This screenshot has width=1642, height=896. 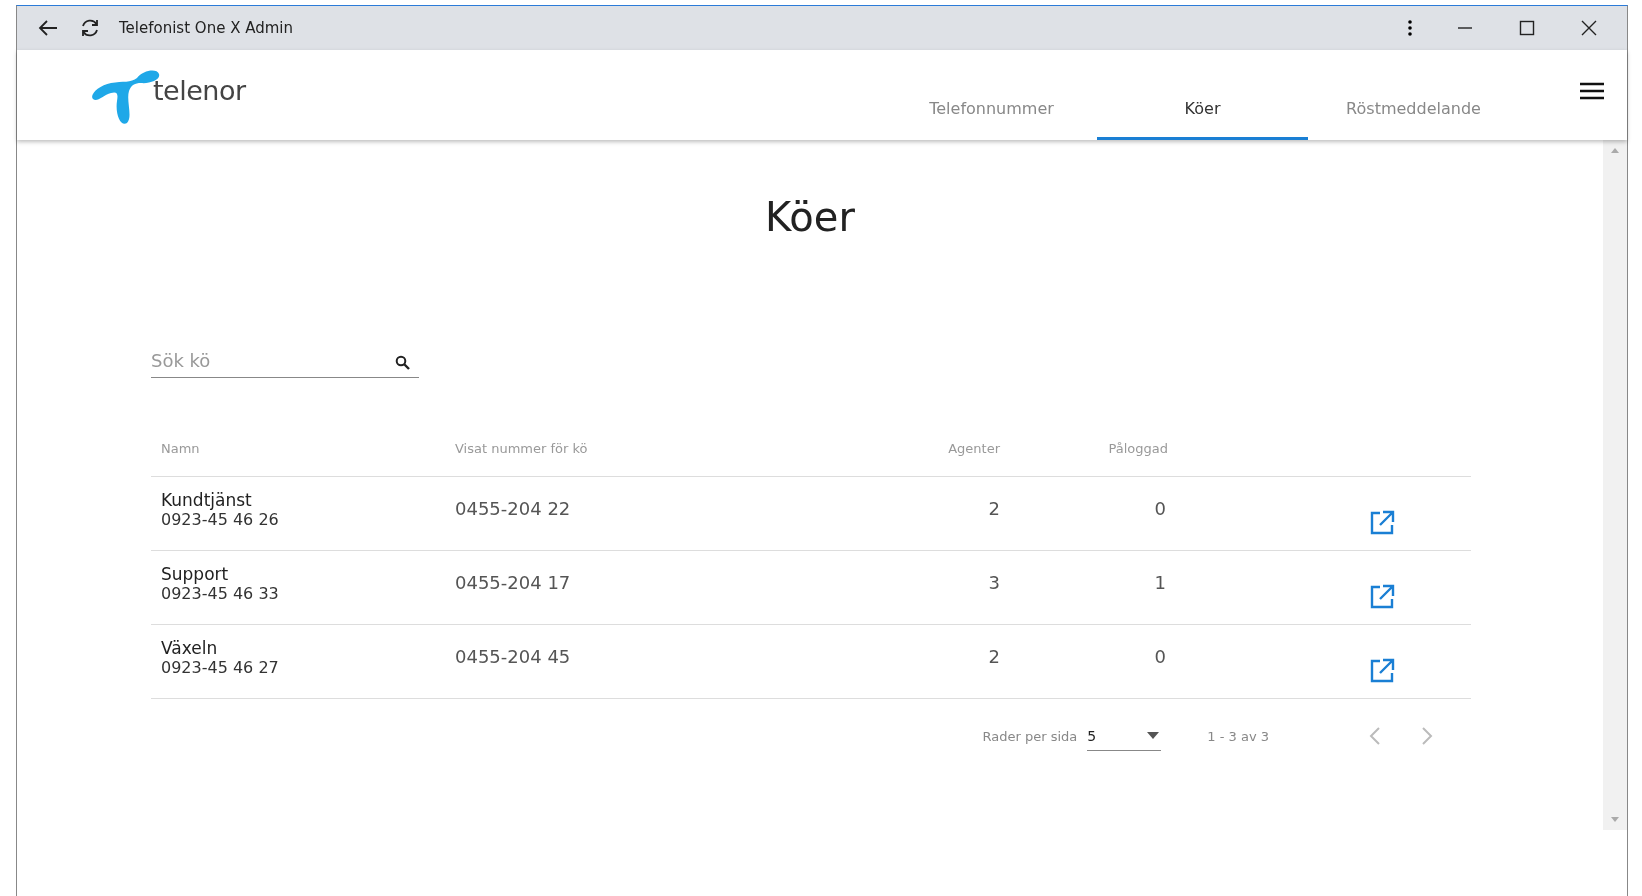 I want to click on column-header: Visat nummer för kö, so click(x=522, y=448).